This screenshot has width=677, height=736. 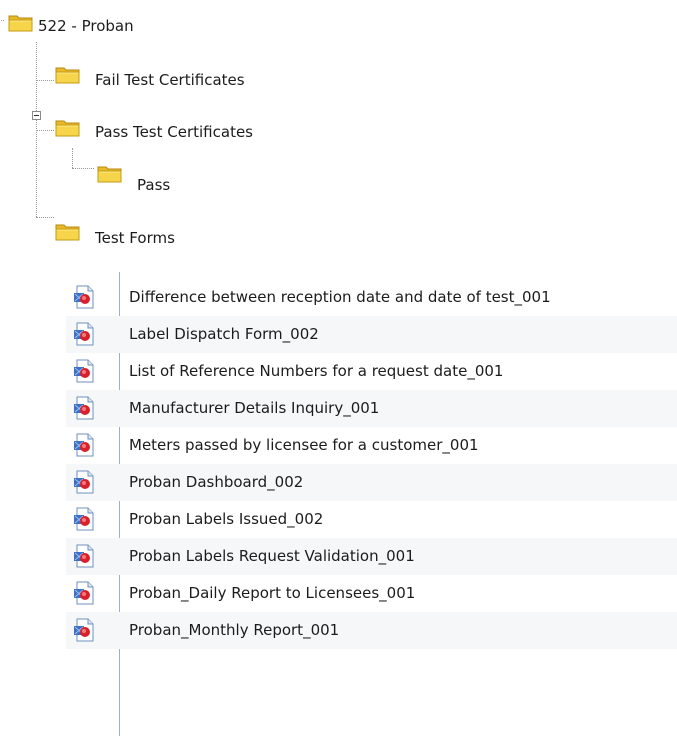 What do you see at coordinates (224, 334) in the screenshot?
I see `file-name: Label Dispatch Form_002` at bounding box center [224, 334].